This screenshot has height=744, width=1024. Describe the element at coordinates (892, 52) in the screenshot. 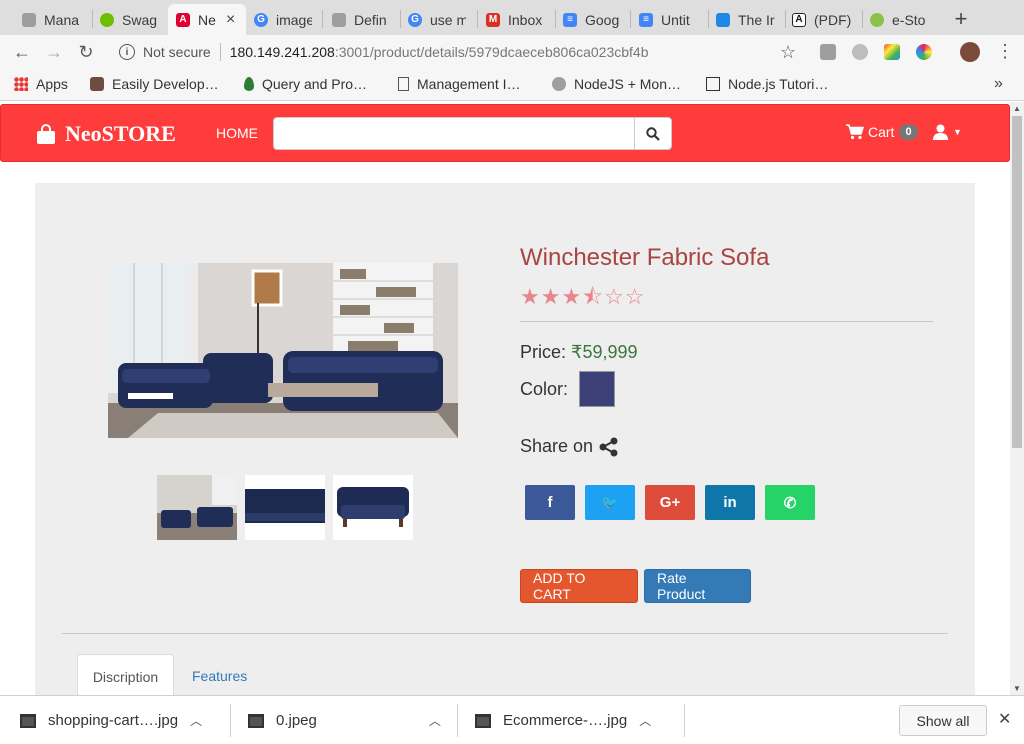

I see `extension-colorpicker-icon` at that location.